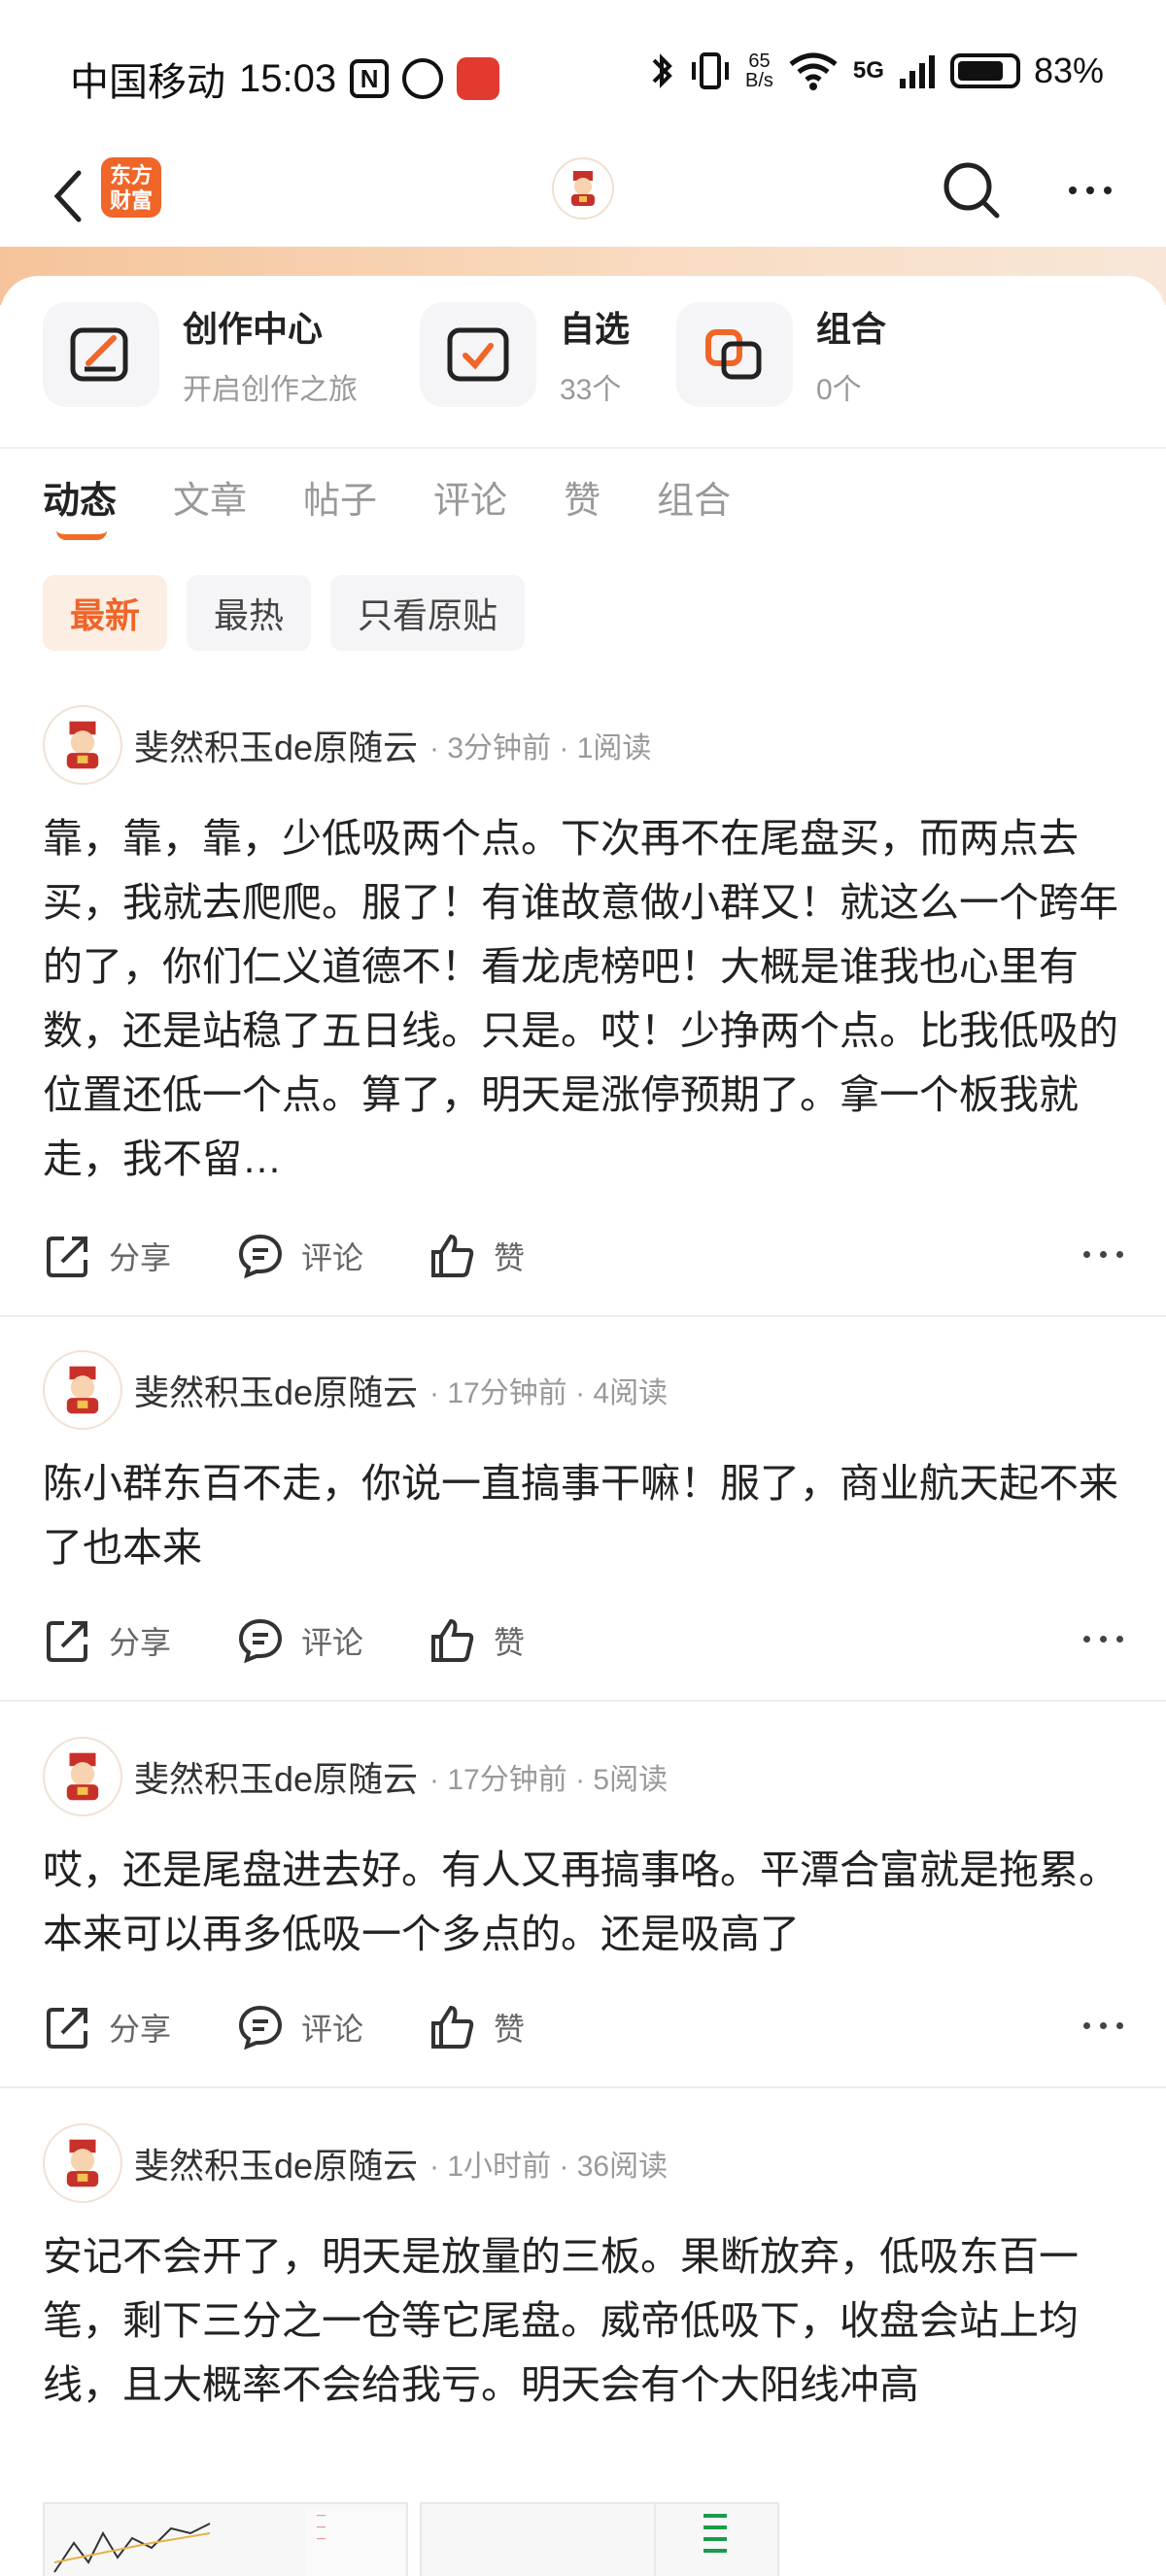 This screenshot has height=2576, width=1166. I want to click on app-logo: 东方 财富, so click(131, 187).